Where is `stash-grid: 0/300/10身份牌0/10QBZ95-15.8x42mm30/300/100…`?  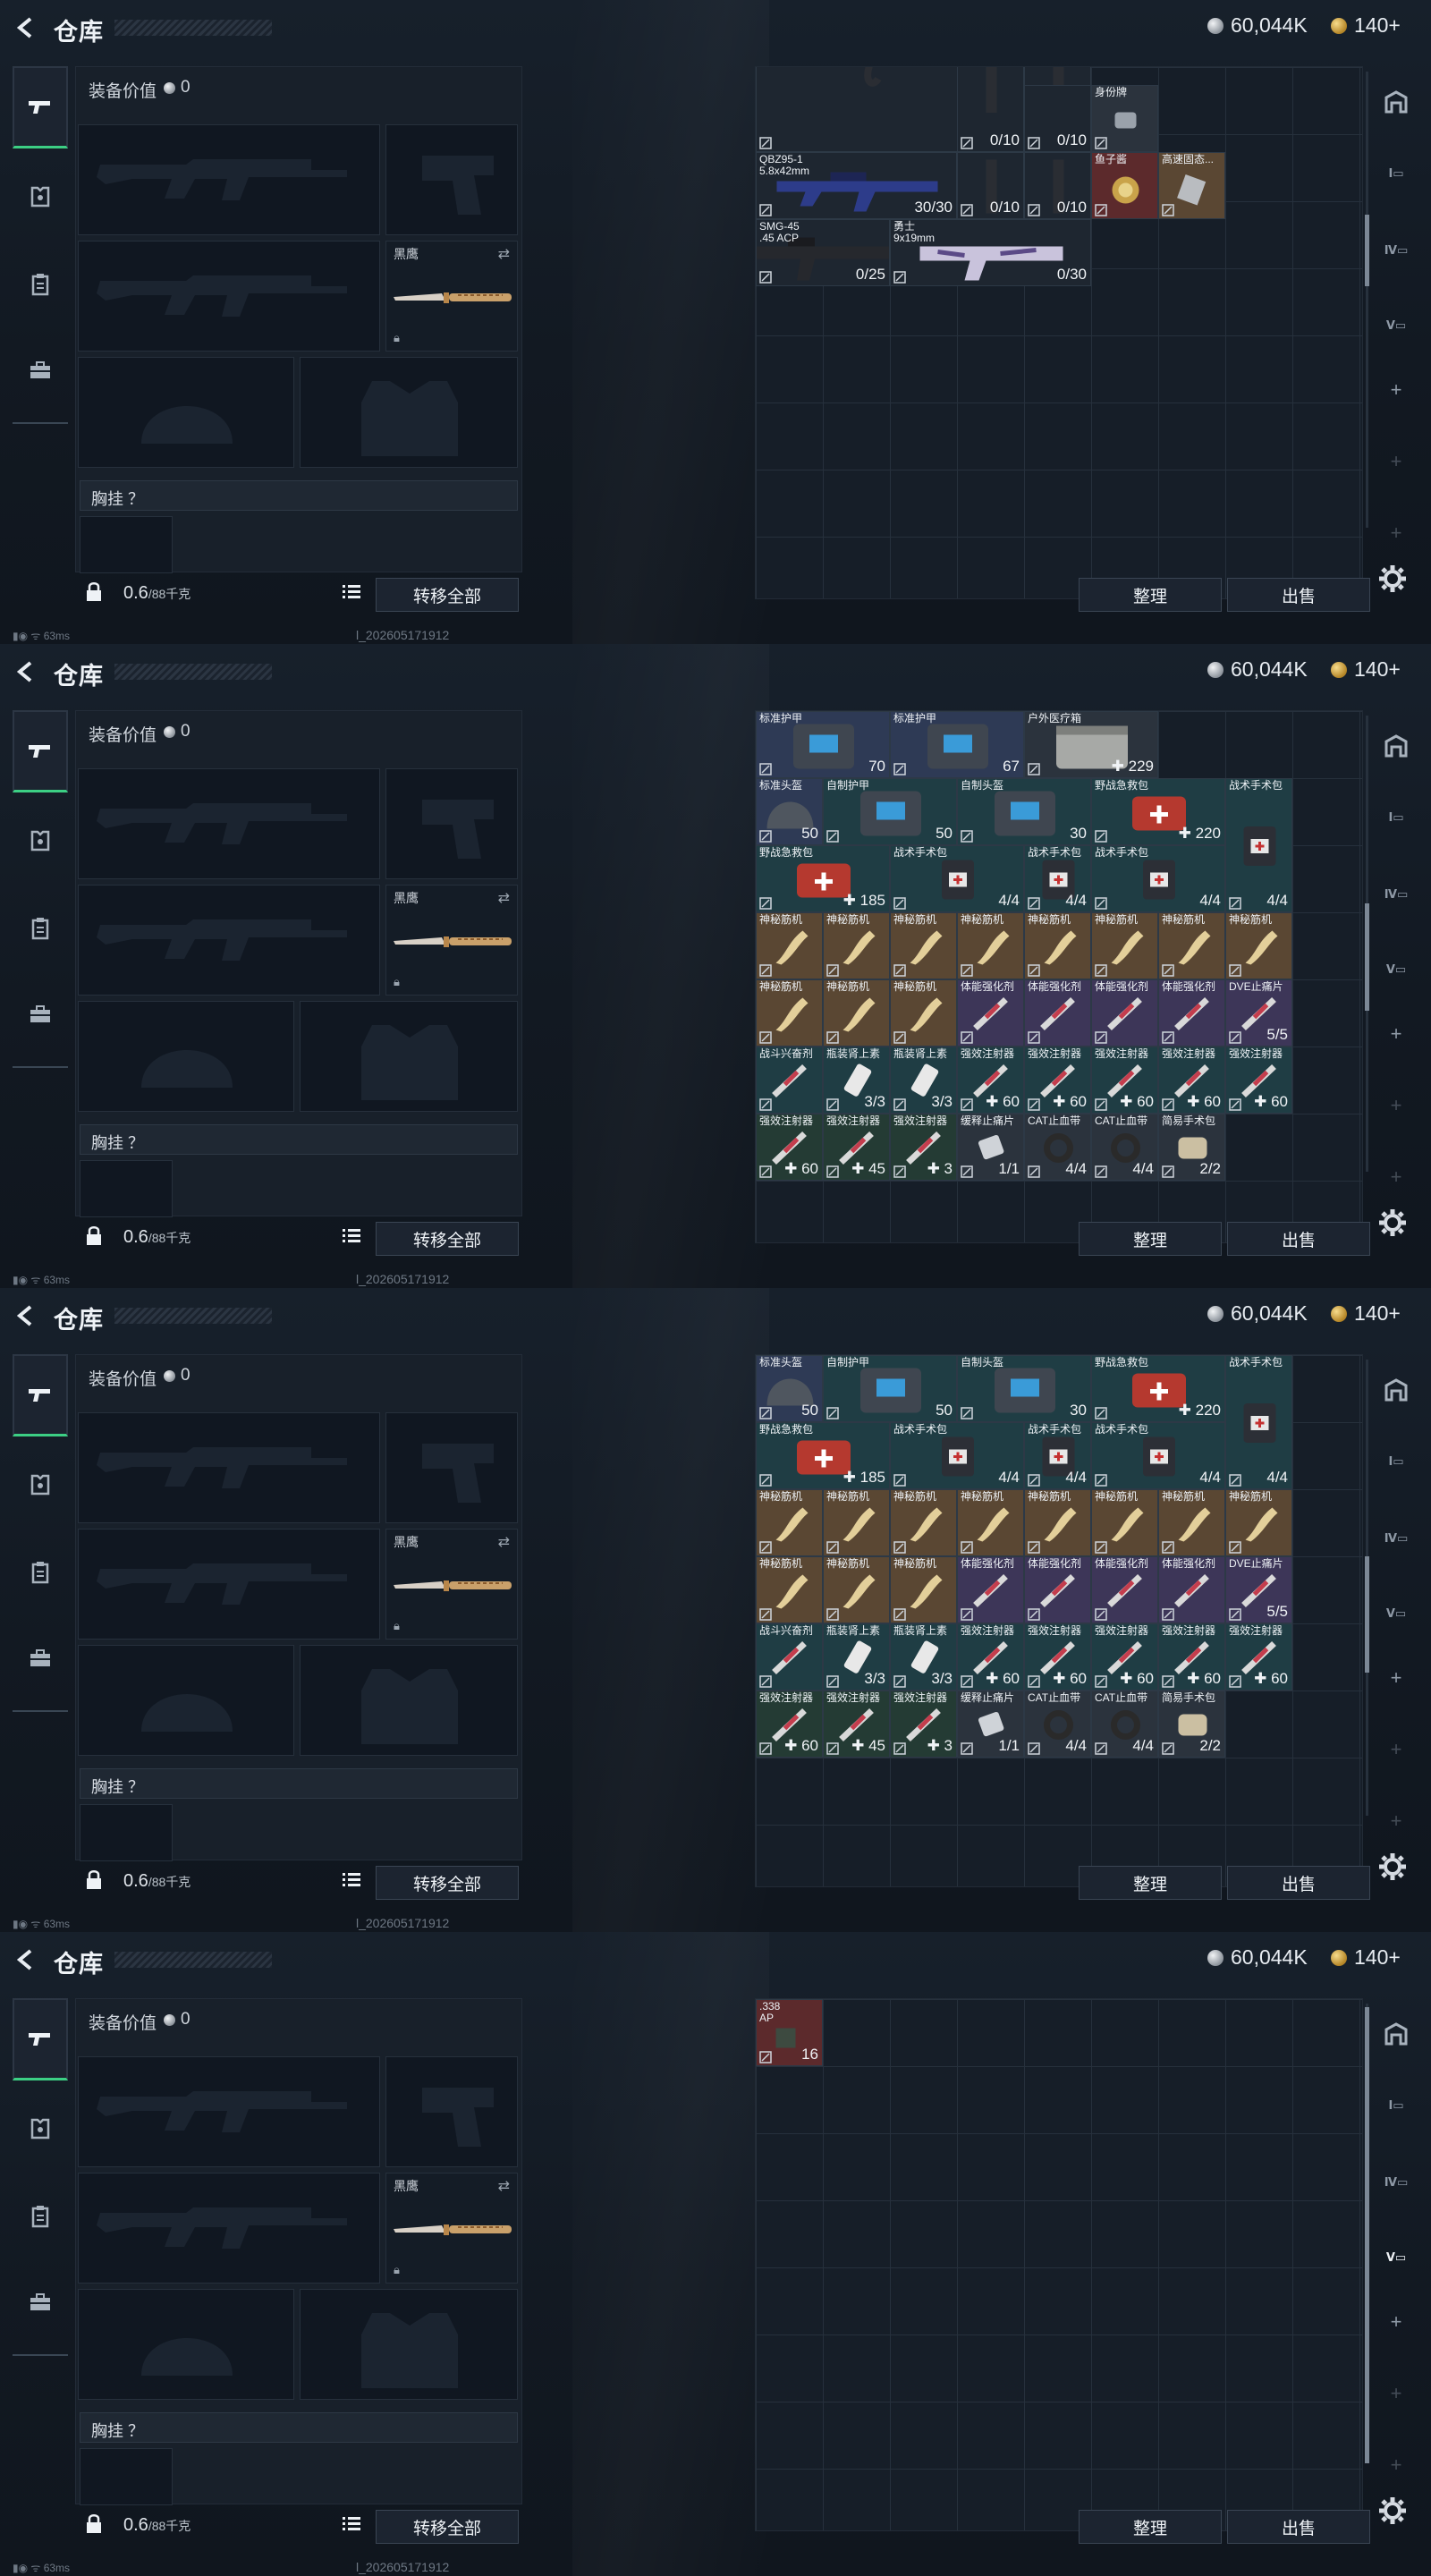
stash-grid: 0/300/10身份牌0/10QBZ95-15.8x42mm30/300/100… is located at coordinates (1059, 332).